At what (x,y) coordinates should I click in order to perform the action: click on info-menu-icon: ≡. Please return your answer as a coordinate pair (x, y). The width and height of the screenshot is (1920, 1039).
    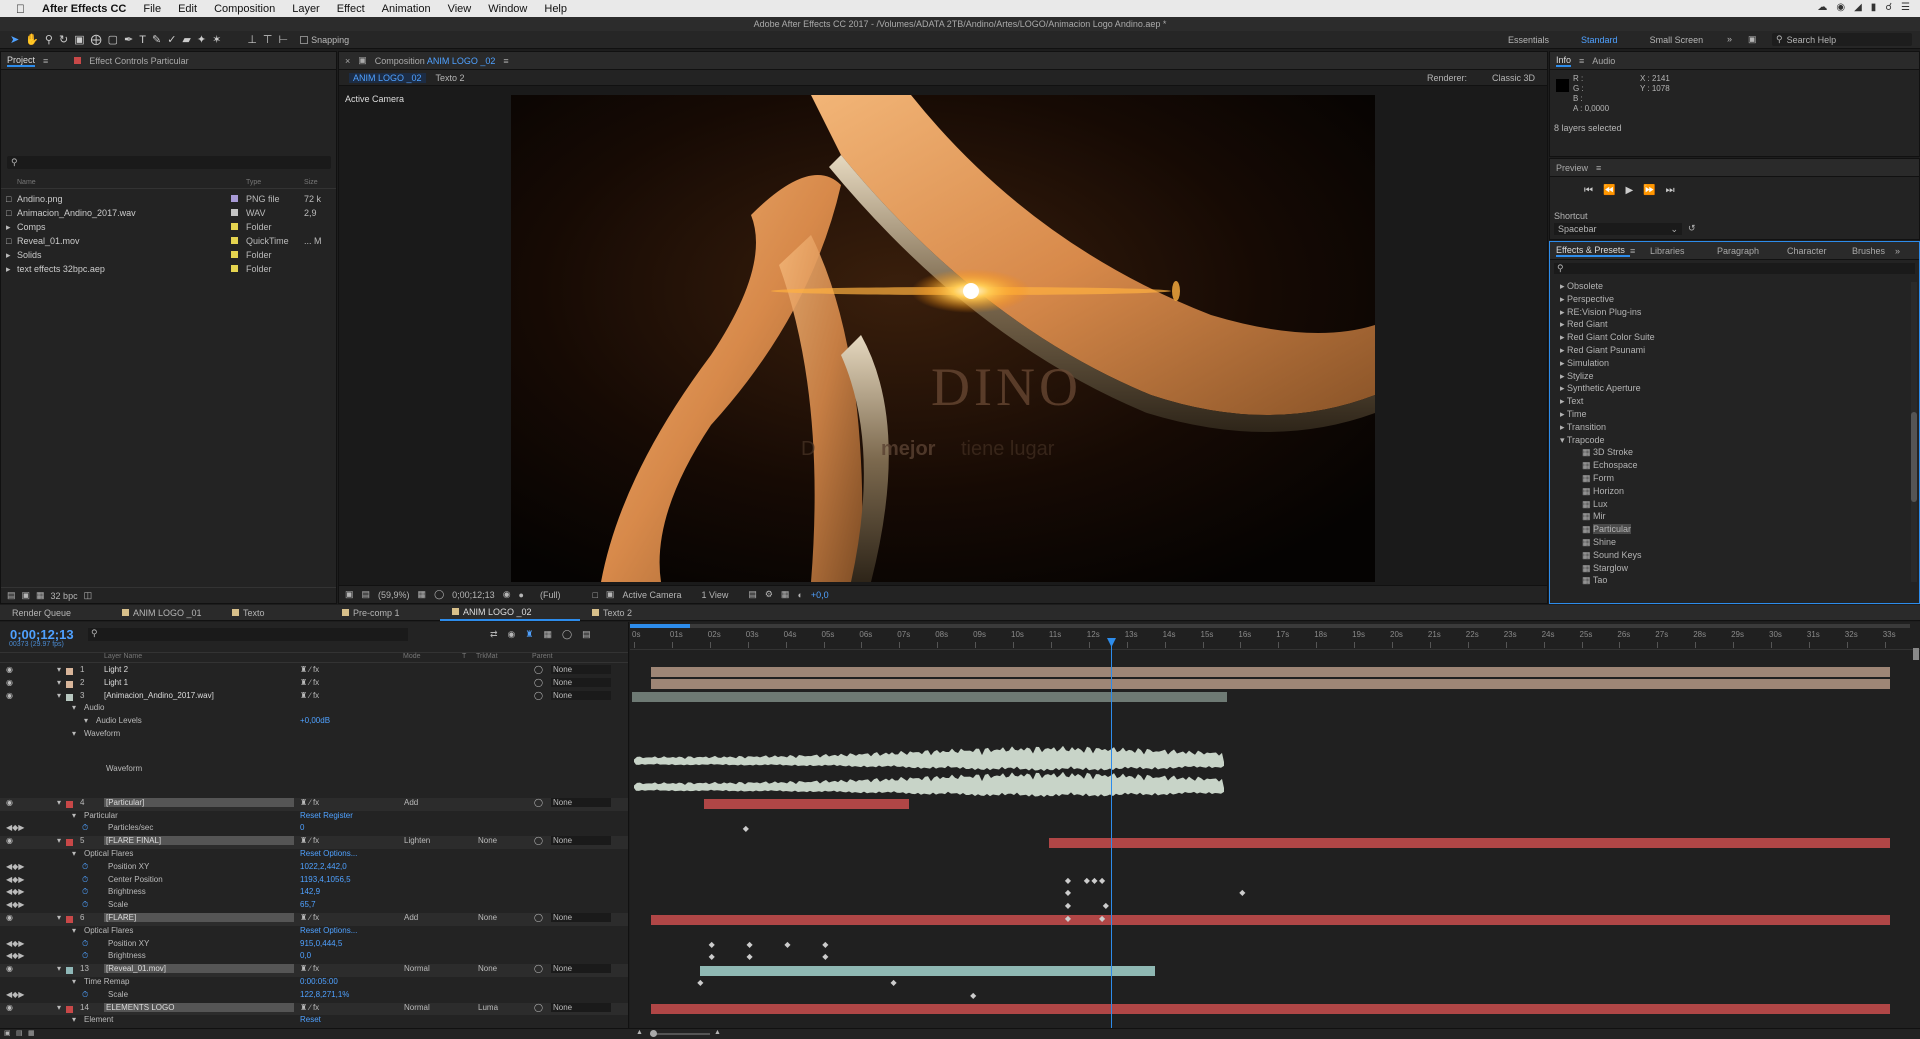
    Looking at the image, I should click on (1581, 61).